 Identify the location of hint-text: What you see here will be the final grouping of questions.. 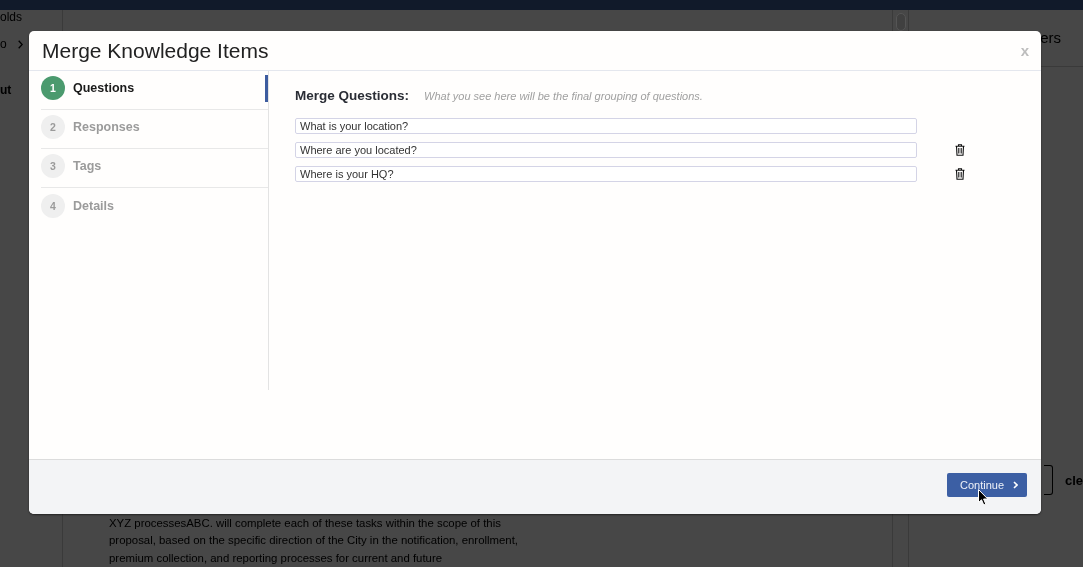
(563, 96).